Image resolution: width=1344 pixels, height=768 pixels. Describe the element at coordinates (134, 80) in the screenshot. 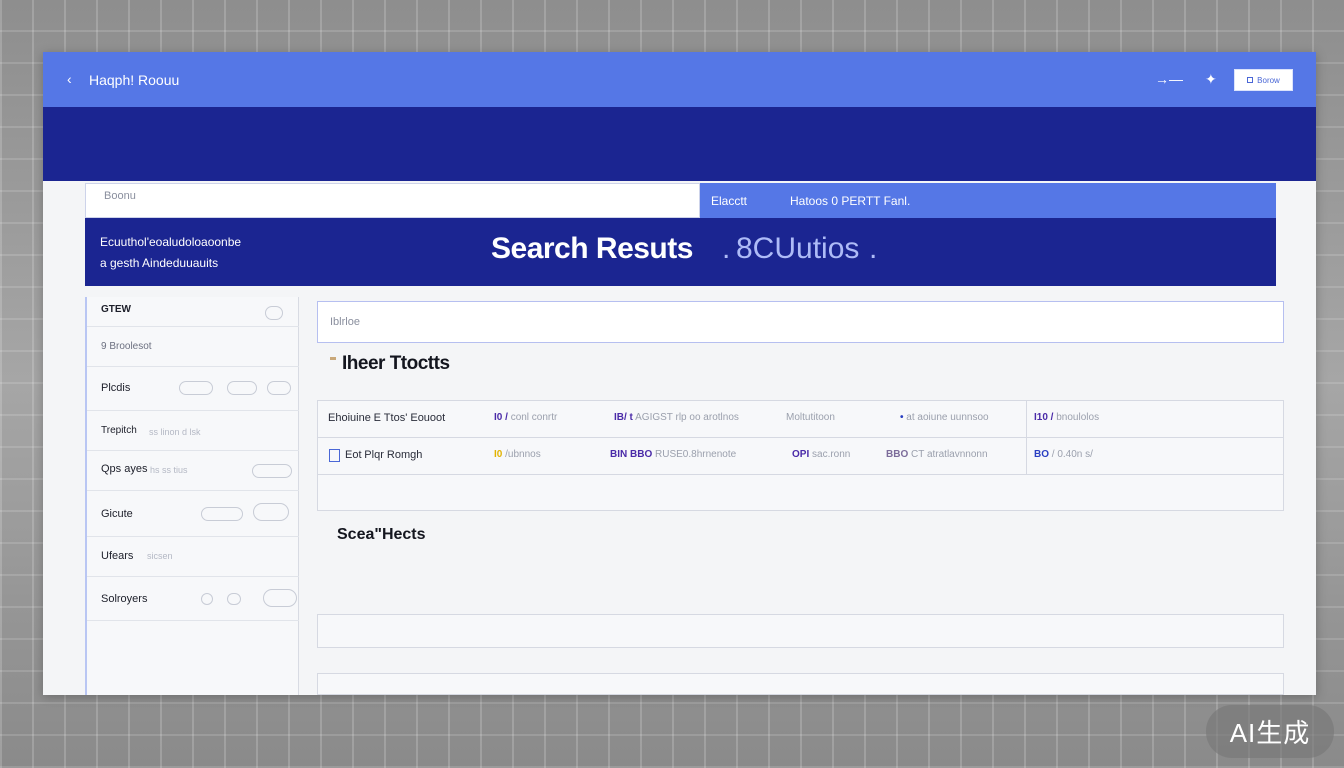

I see `app-title: Haqph! Roouu` at that location.